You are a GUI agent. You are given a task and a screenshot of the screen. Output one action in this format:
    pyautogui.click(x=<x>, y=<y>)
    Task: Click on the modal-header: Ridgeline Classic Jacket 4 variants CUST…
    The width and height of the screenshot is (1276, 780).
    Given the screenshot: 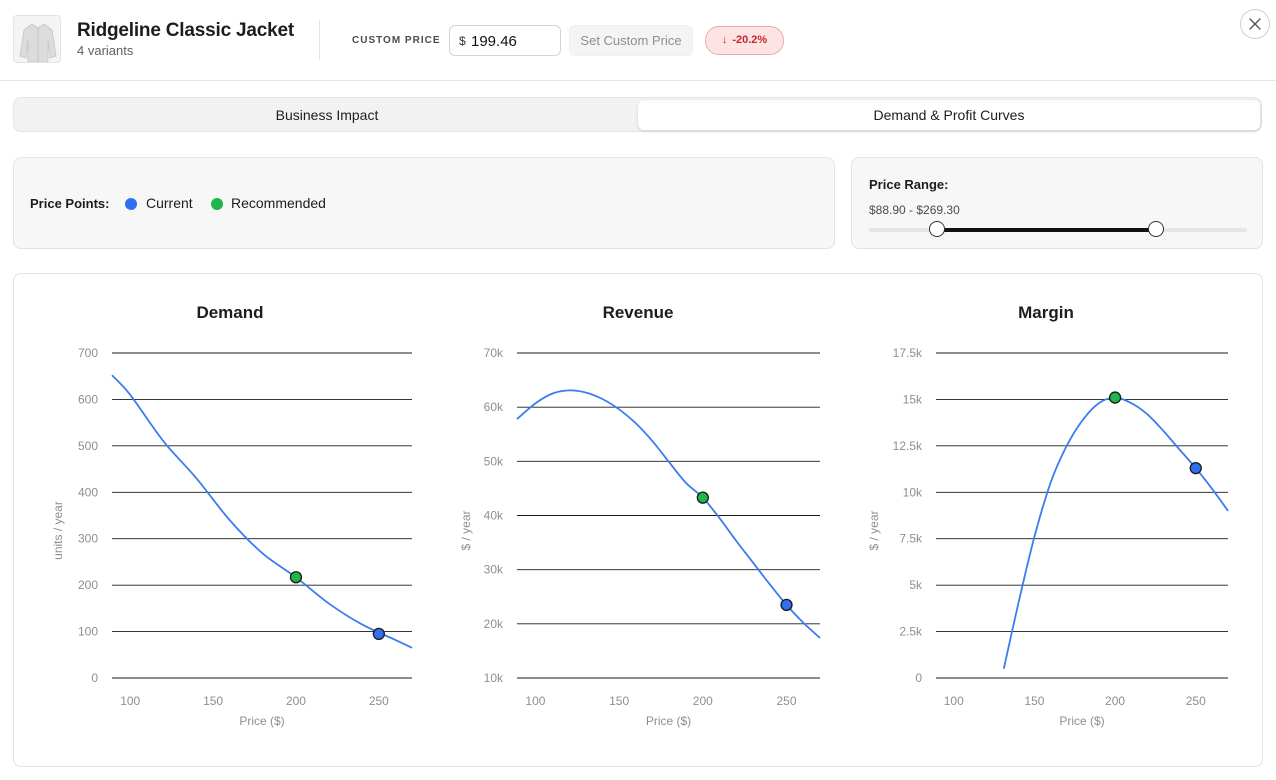 What is the action you would take?
    pyautogui.click(x=638, y=40)
    